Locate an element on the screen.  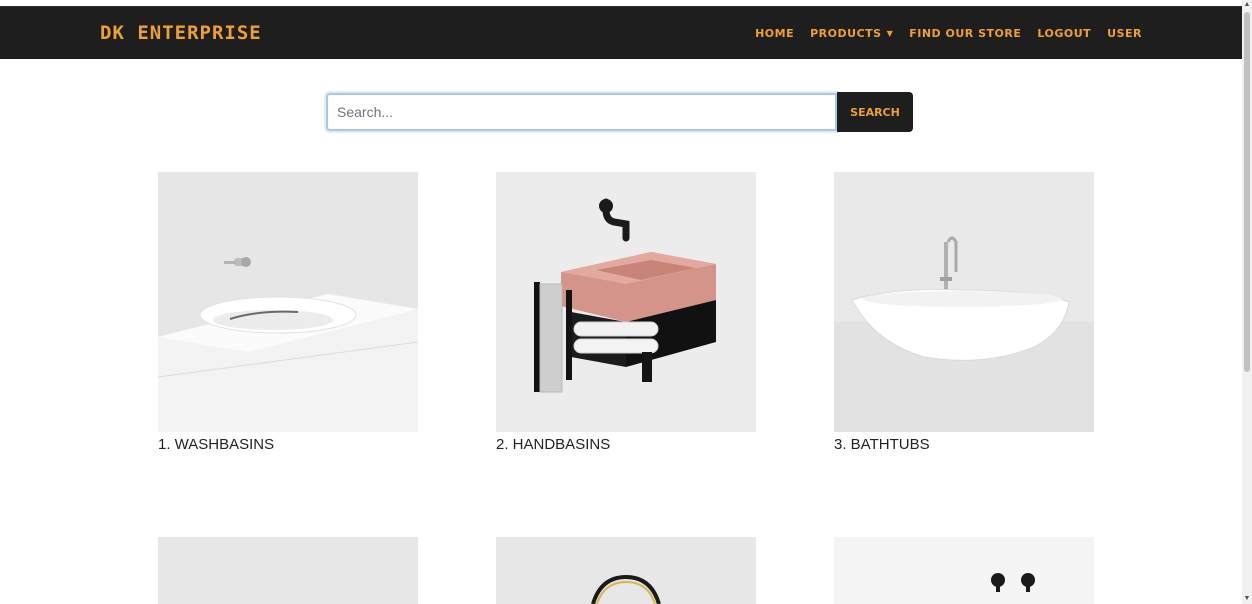
product-label: 2. HANDBASINS is located at coordinates (626, 444).